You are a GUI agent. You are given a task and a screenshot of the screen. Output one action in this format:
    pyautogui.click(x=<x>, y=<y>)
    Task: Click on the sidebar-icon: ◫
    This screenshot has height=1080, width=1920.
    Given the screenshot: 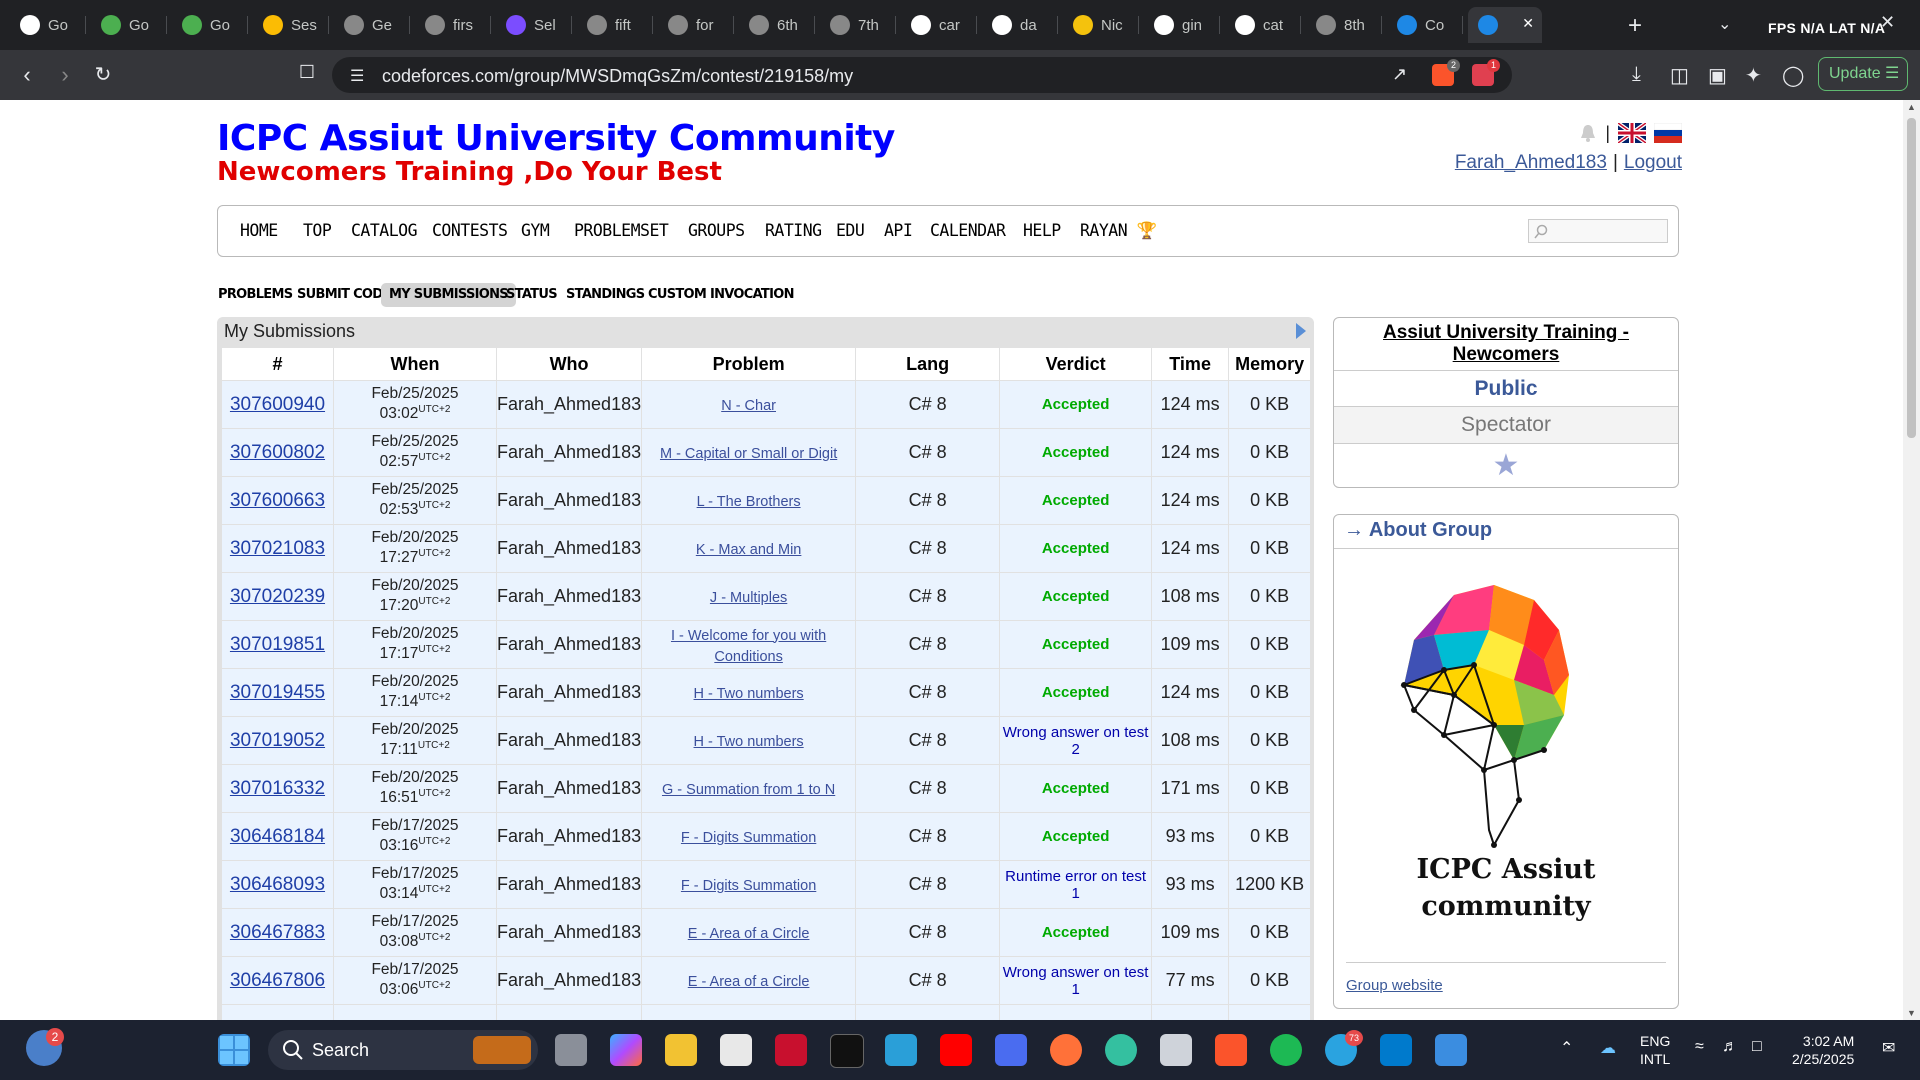 What is the action you would take?
    pyautogui.click(x=1679, y=75)
    